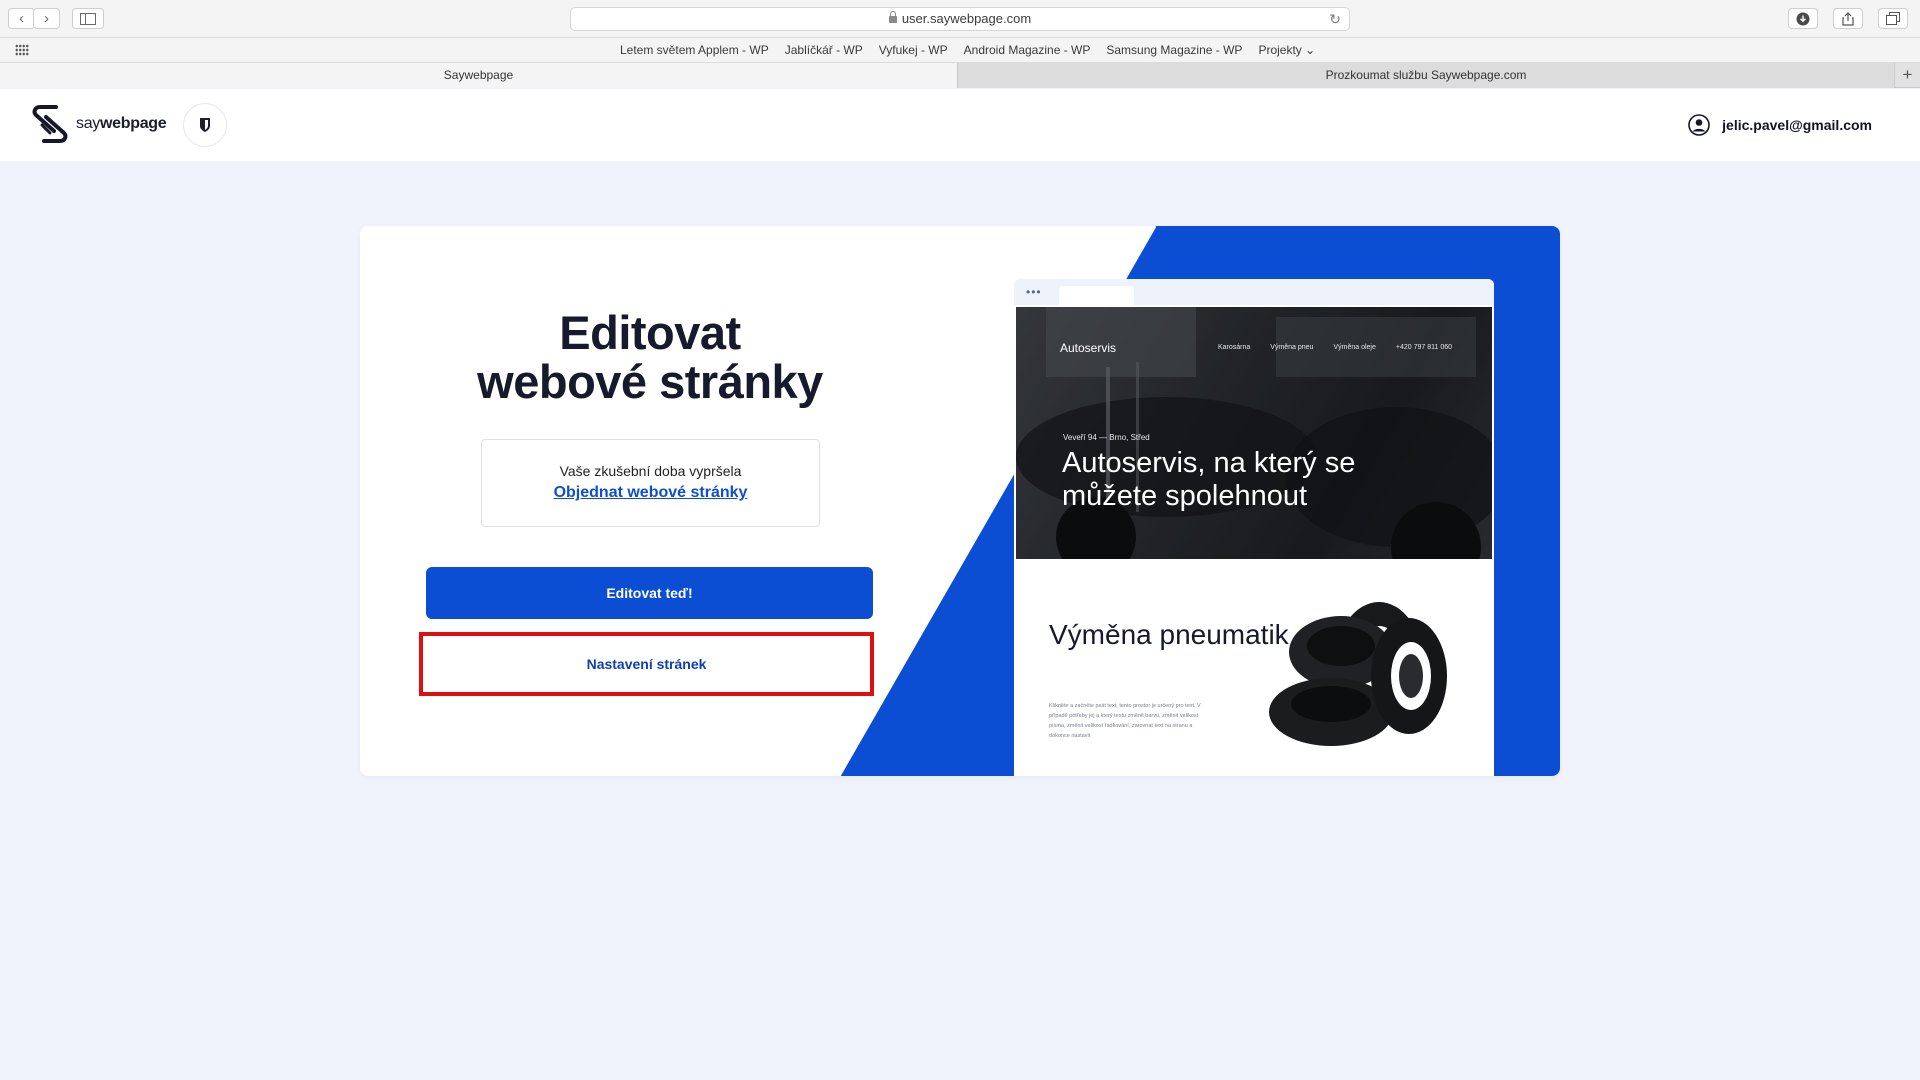 This screenshot has height=1080, width=1920. Describe the element at coordinates (1234, 347) in the screenshot. I see `preview-nav-item: Karosárna` at that location.